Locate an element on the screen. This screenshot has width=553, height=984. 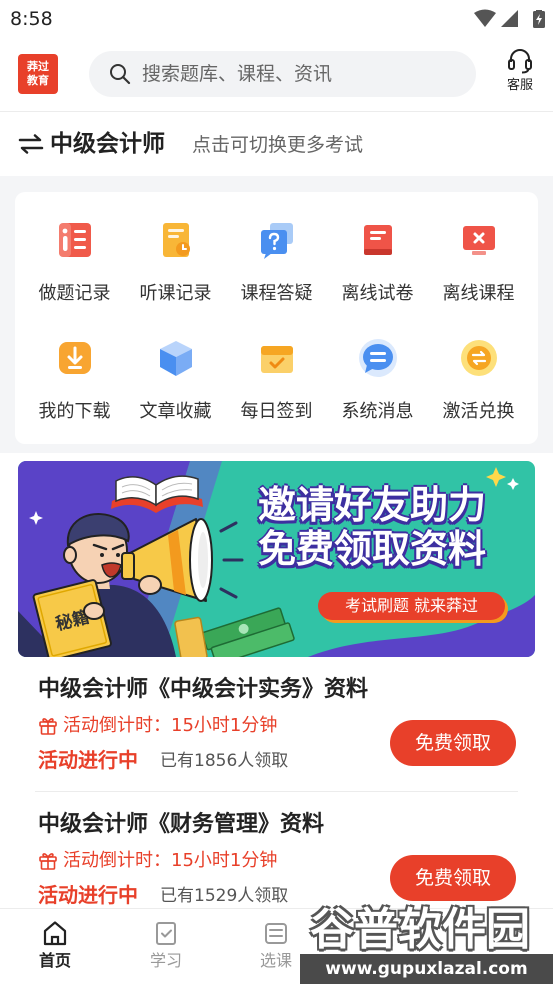
search-placeholder: 搜索题库、课程、资讯 is located at coordinates (237, 74).